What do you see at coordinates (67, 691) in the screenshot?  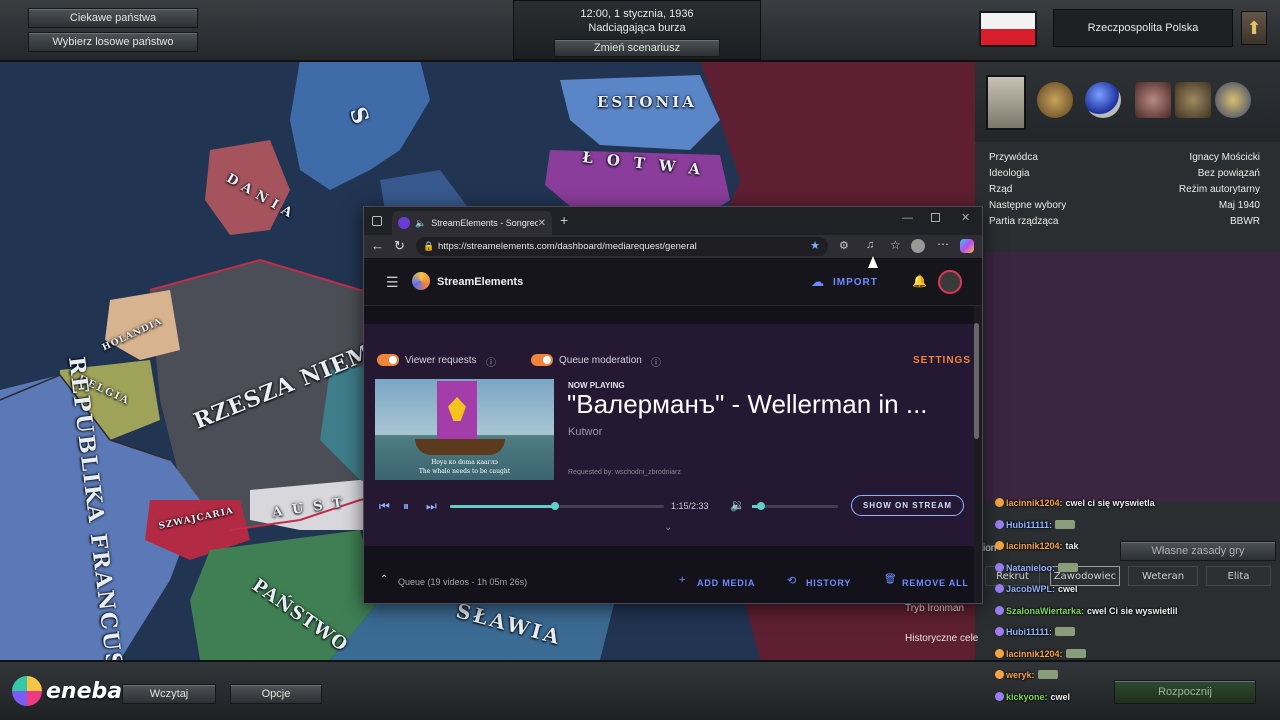 I see `eneba-logo: eneba` at bounding box center [67, 691].